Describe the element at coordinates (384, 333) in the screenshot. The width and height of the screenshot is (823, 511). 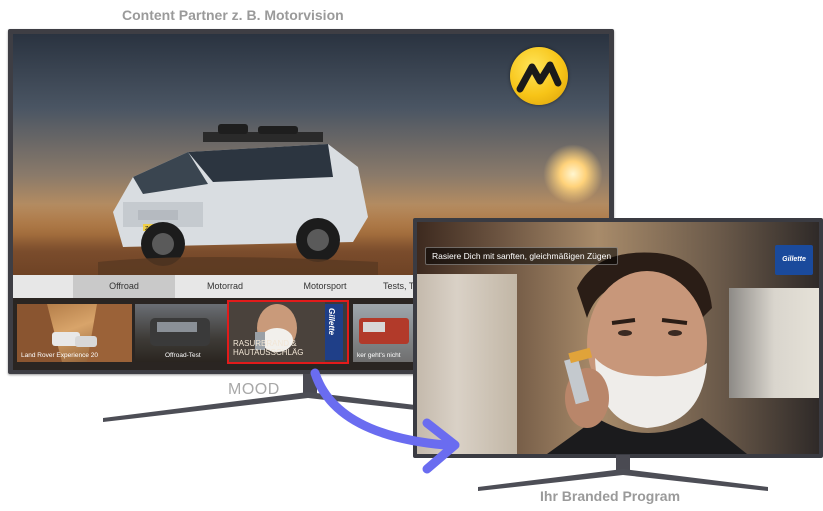
I see `video-thumbnail: ker geht's nicht` at that location.